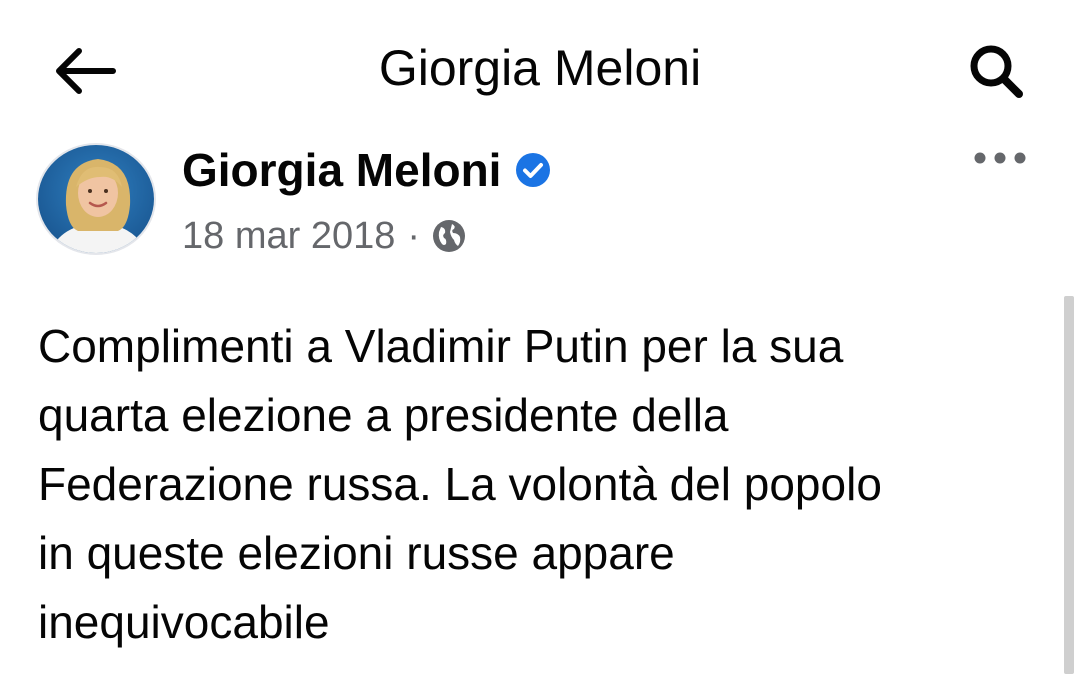 This screenshot has width=1080, height=674. I want to click on verified-badge-icon, so click(533, 170).